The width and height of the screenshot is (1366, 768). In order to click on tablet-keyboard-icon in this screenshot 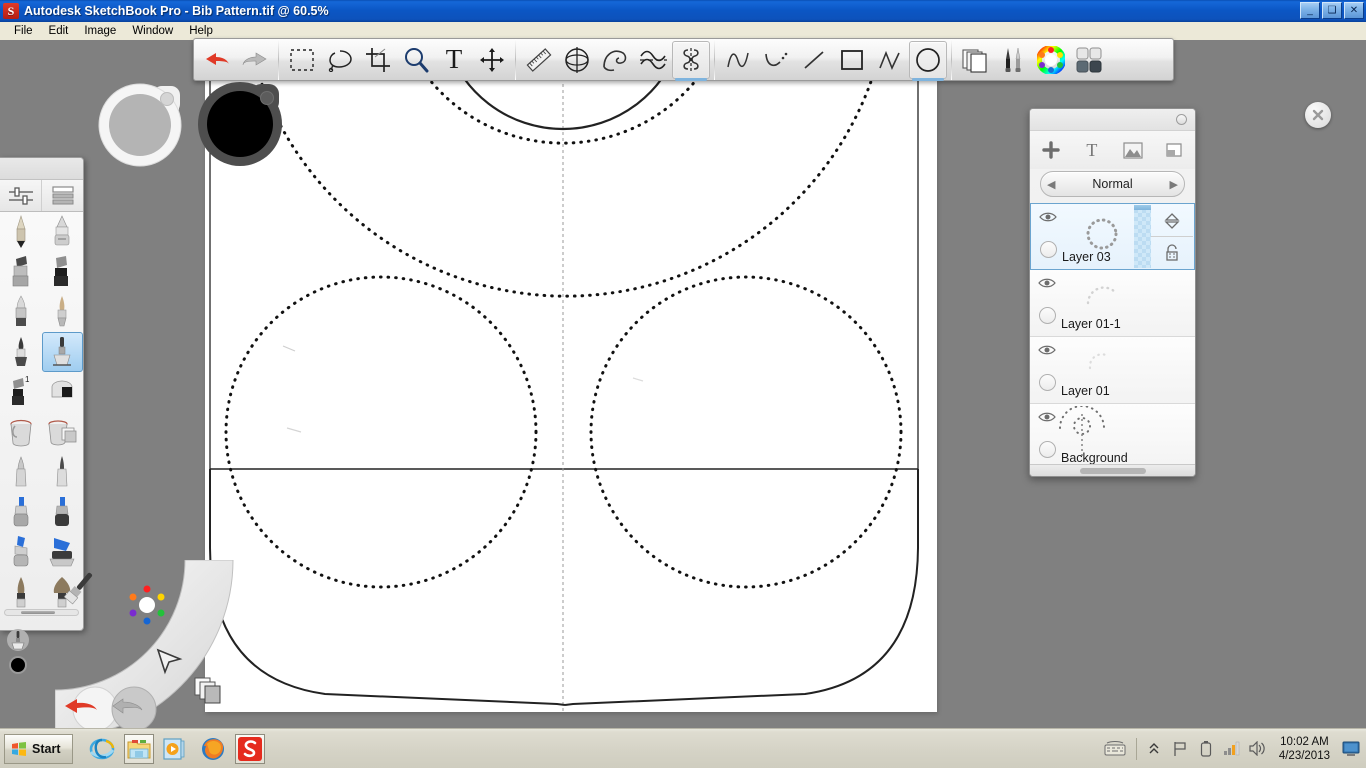, I will do `click(1115, 749)`.